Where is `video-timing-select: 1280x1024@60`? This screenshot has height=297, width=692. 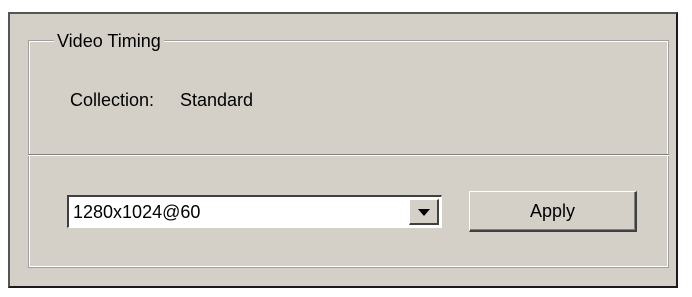 video-timing-select: 1280x1024@60 is located at coordinates (254, 211).